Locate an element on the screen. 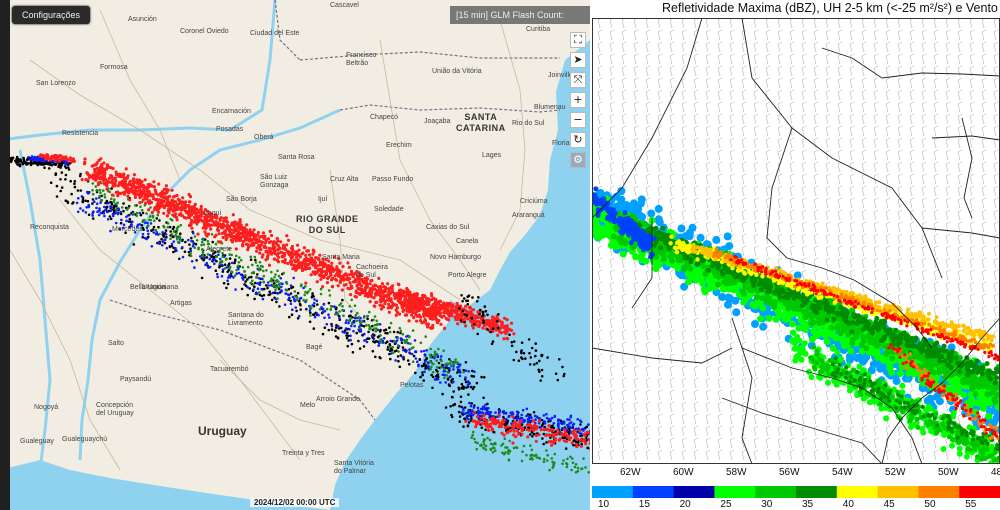 The image size is (1000, 510). refresh-icon: ↻ is located at coordinates (578, 140).